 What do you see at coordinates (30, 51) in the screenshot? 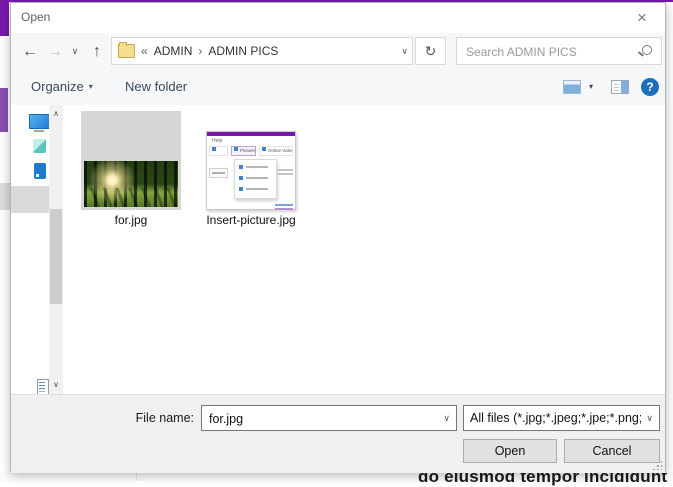
I see `back-button: ←` at bounding box center [30, 51].